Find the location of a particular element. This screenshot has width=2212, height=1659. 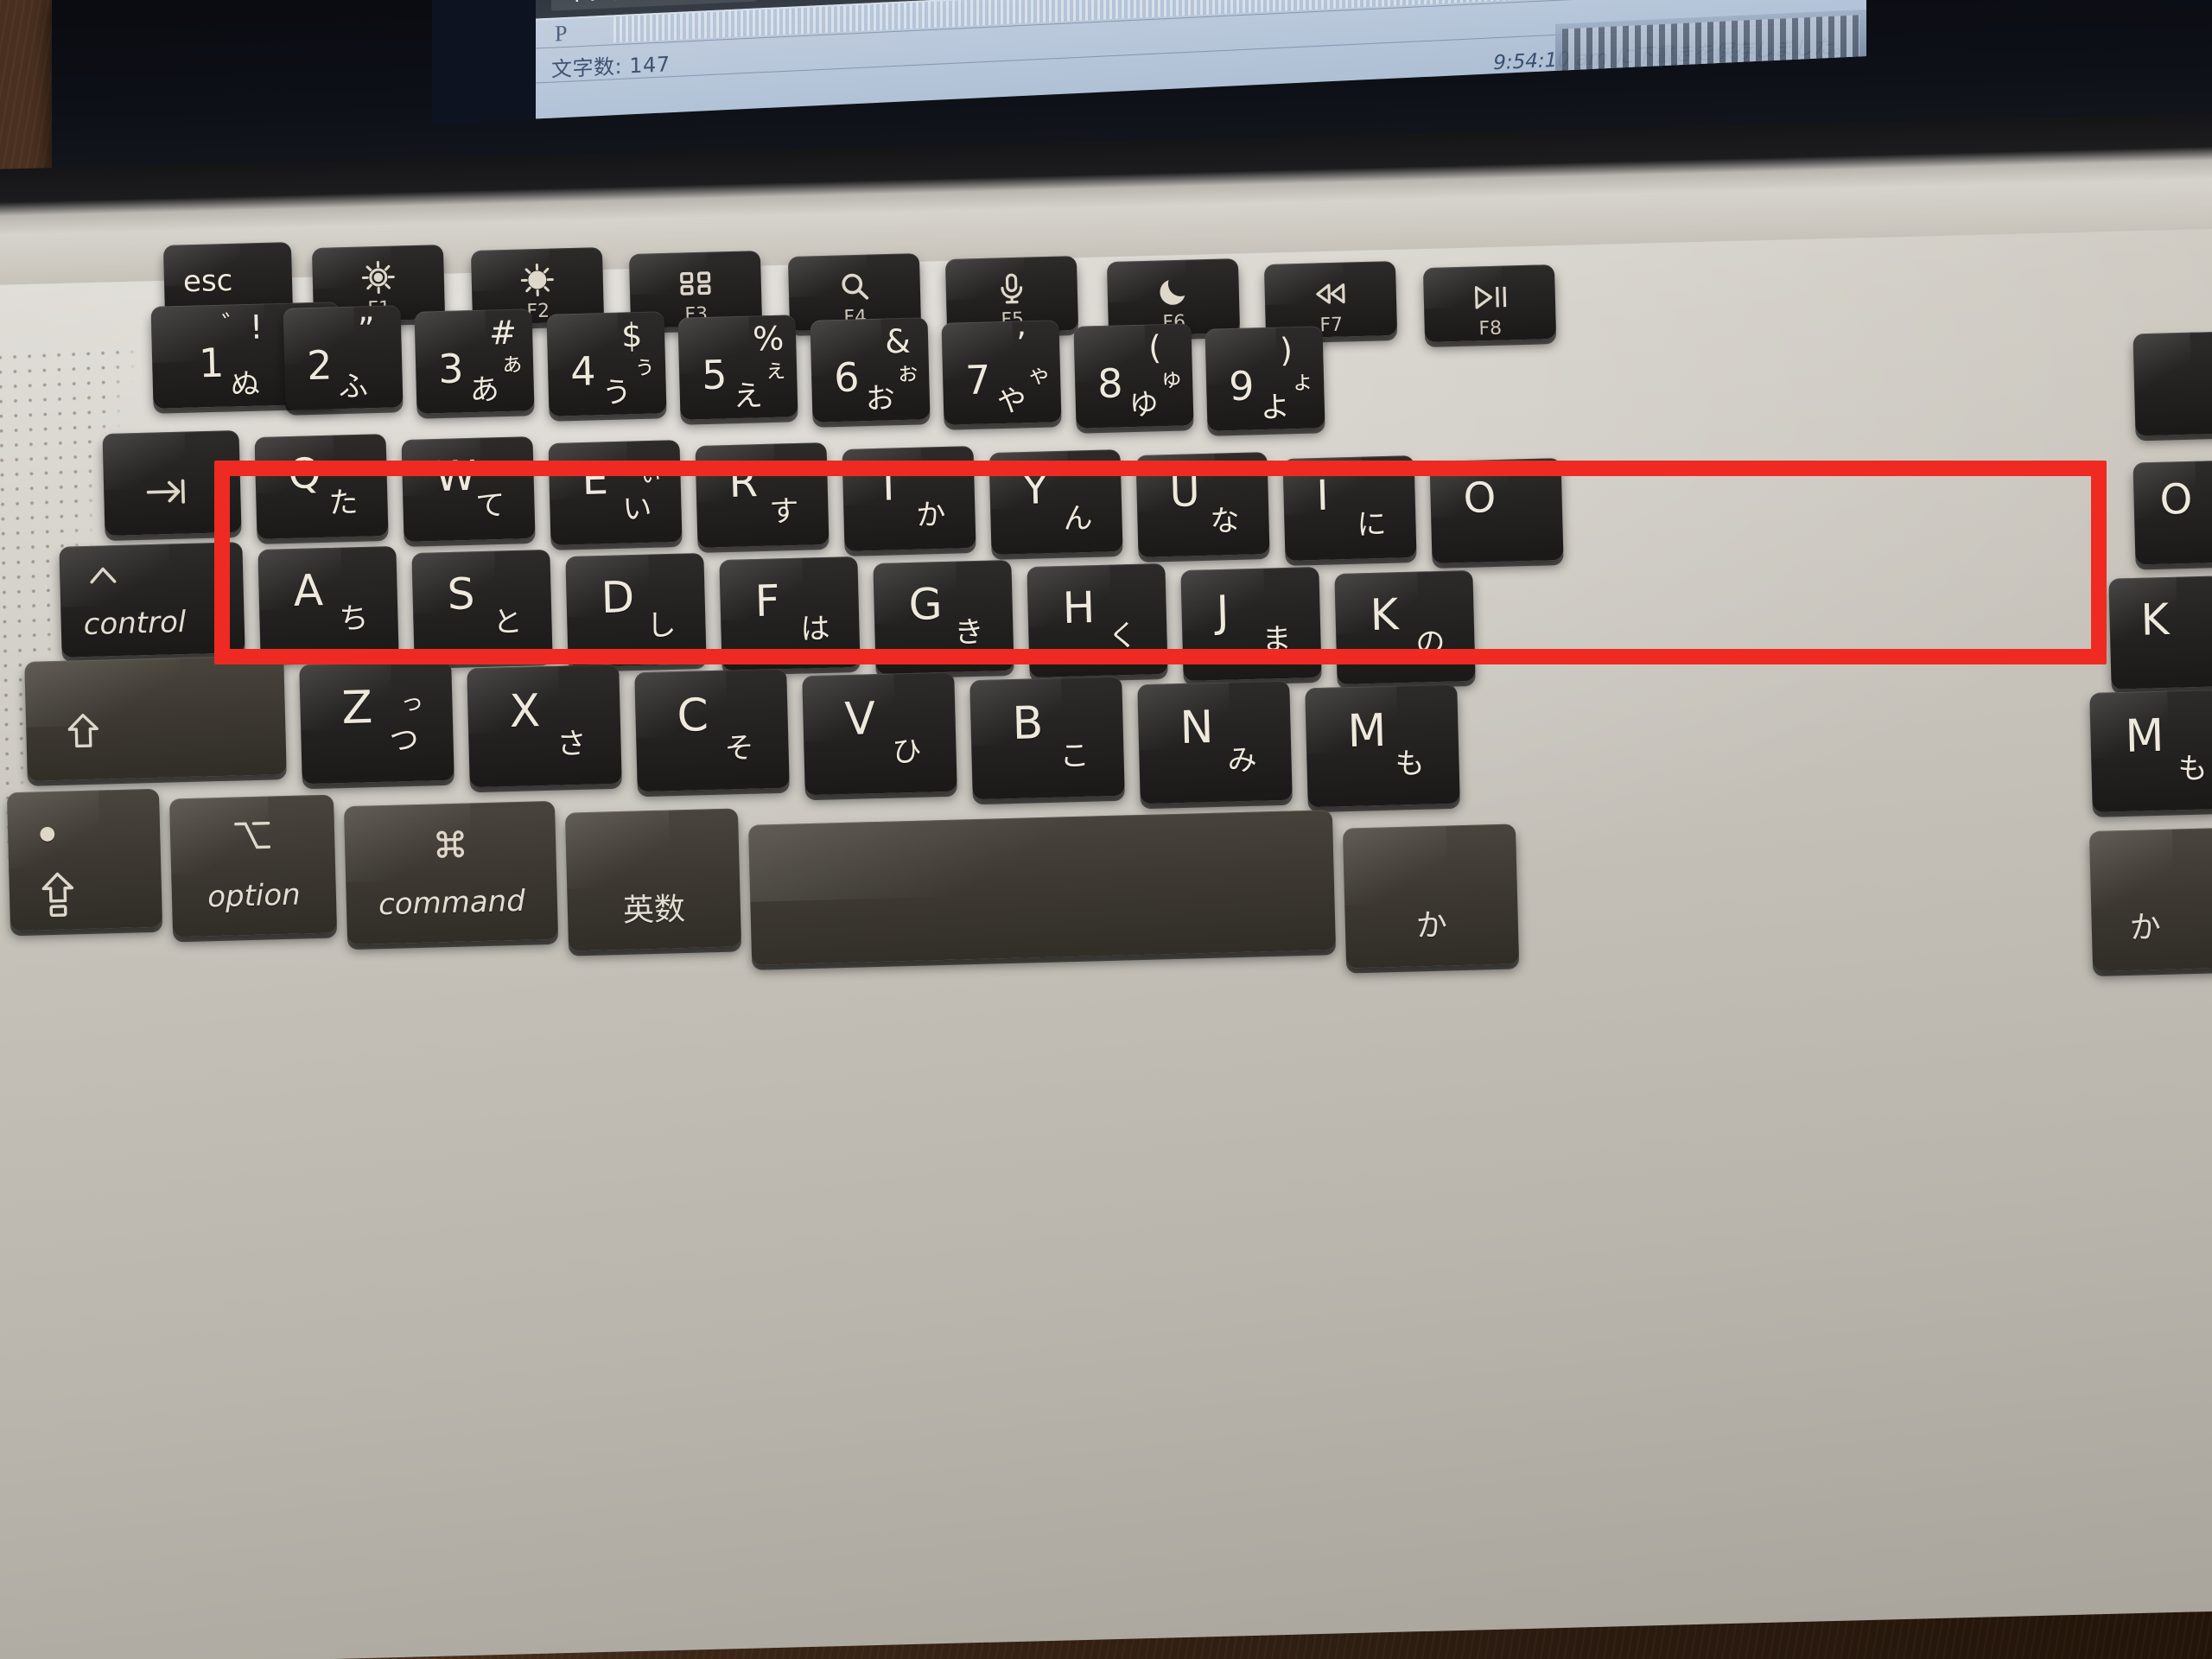

kana-label-key-m: も is located at coordinates (1410, 764).